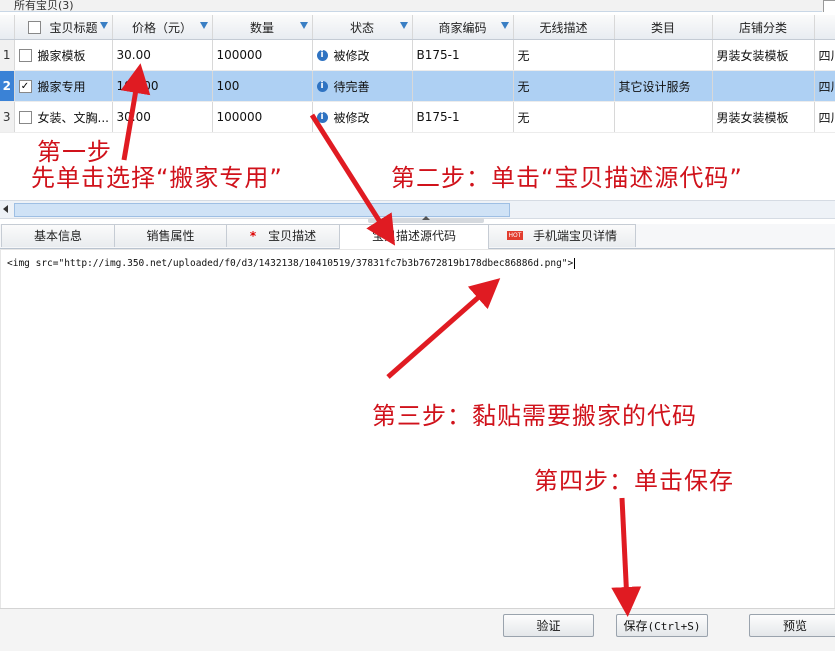 The image size is (835, 651). I want to click on tab-description-source-code-label: 宝贝描述源代码, so click(413, 236).